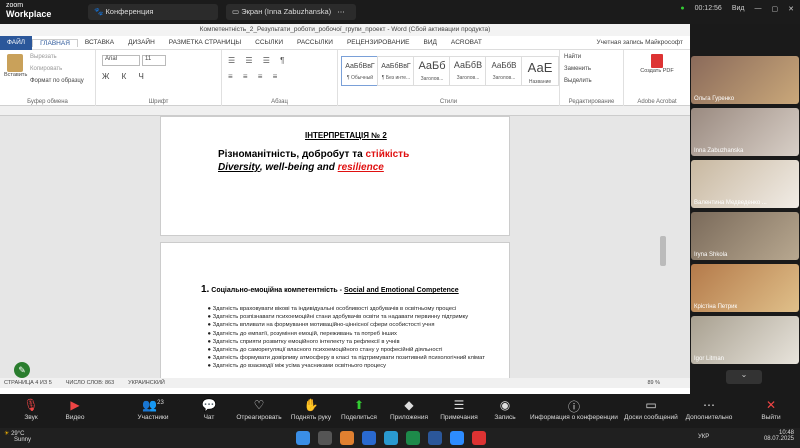 This screenshot has width=800, height=448. Describe the element at coordinates (779, 436) in the screenshot. I see `clock: 10:48 08.07.2025` at that location.